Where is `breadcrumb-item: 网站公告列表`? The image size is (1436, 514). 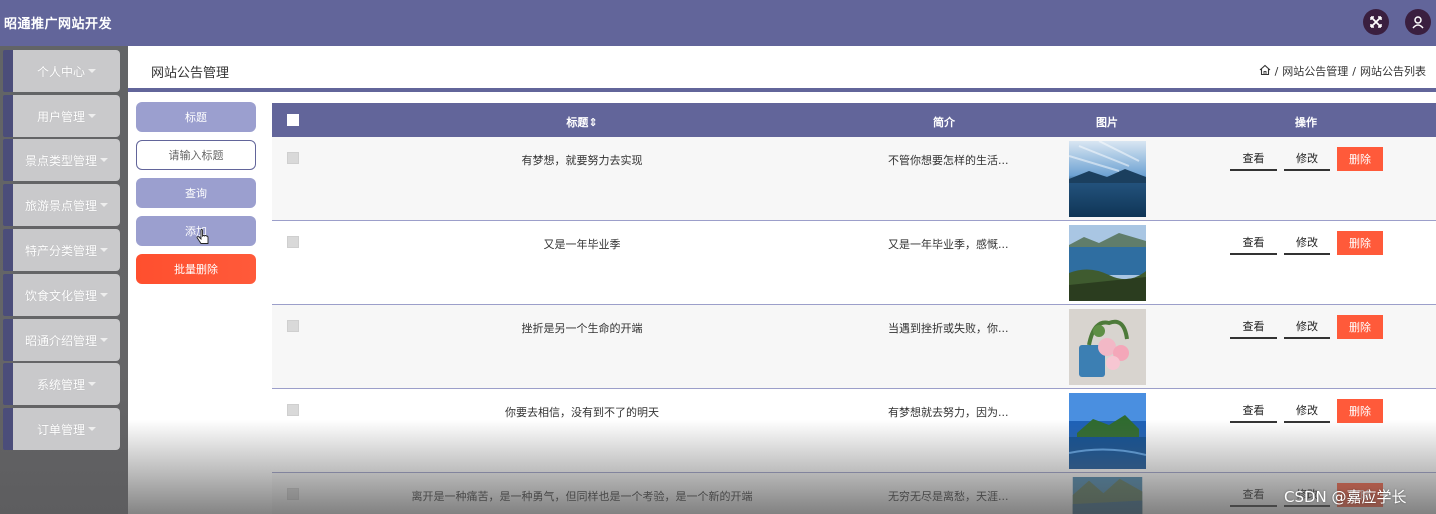 breadcrumb-item: 网站公告列表 is located at coordinates (1393, 71).